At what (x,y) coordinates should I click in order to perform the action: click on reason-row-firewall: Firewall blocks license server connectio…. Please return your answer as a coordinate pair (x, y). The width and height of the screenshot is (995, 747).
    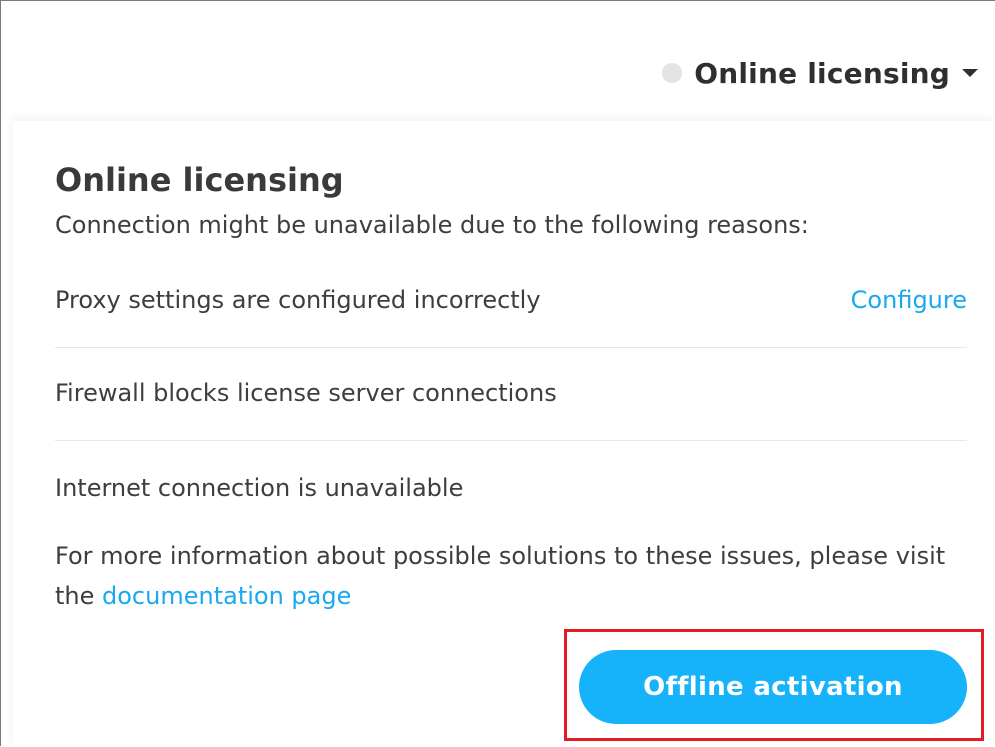
    Looking at the image, I should click on (511, 392).